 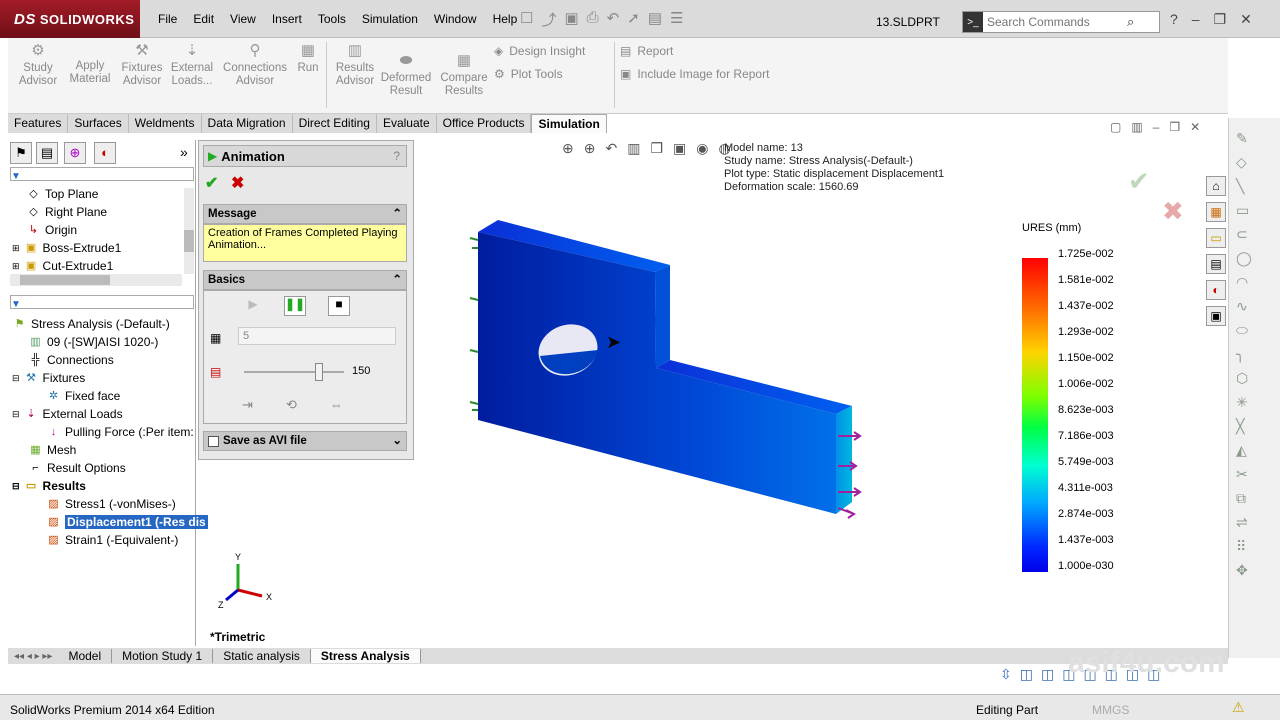 I want to click on undo-icon: ↶, so click(x=613, y=19).